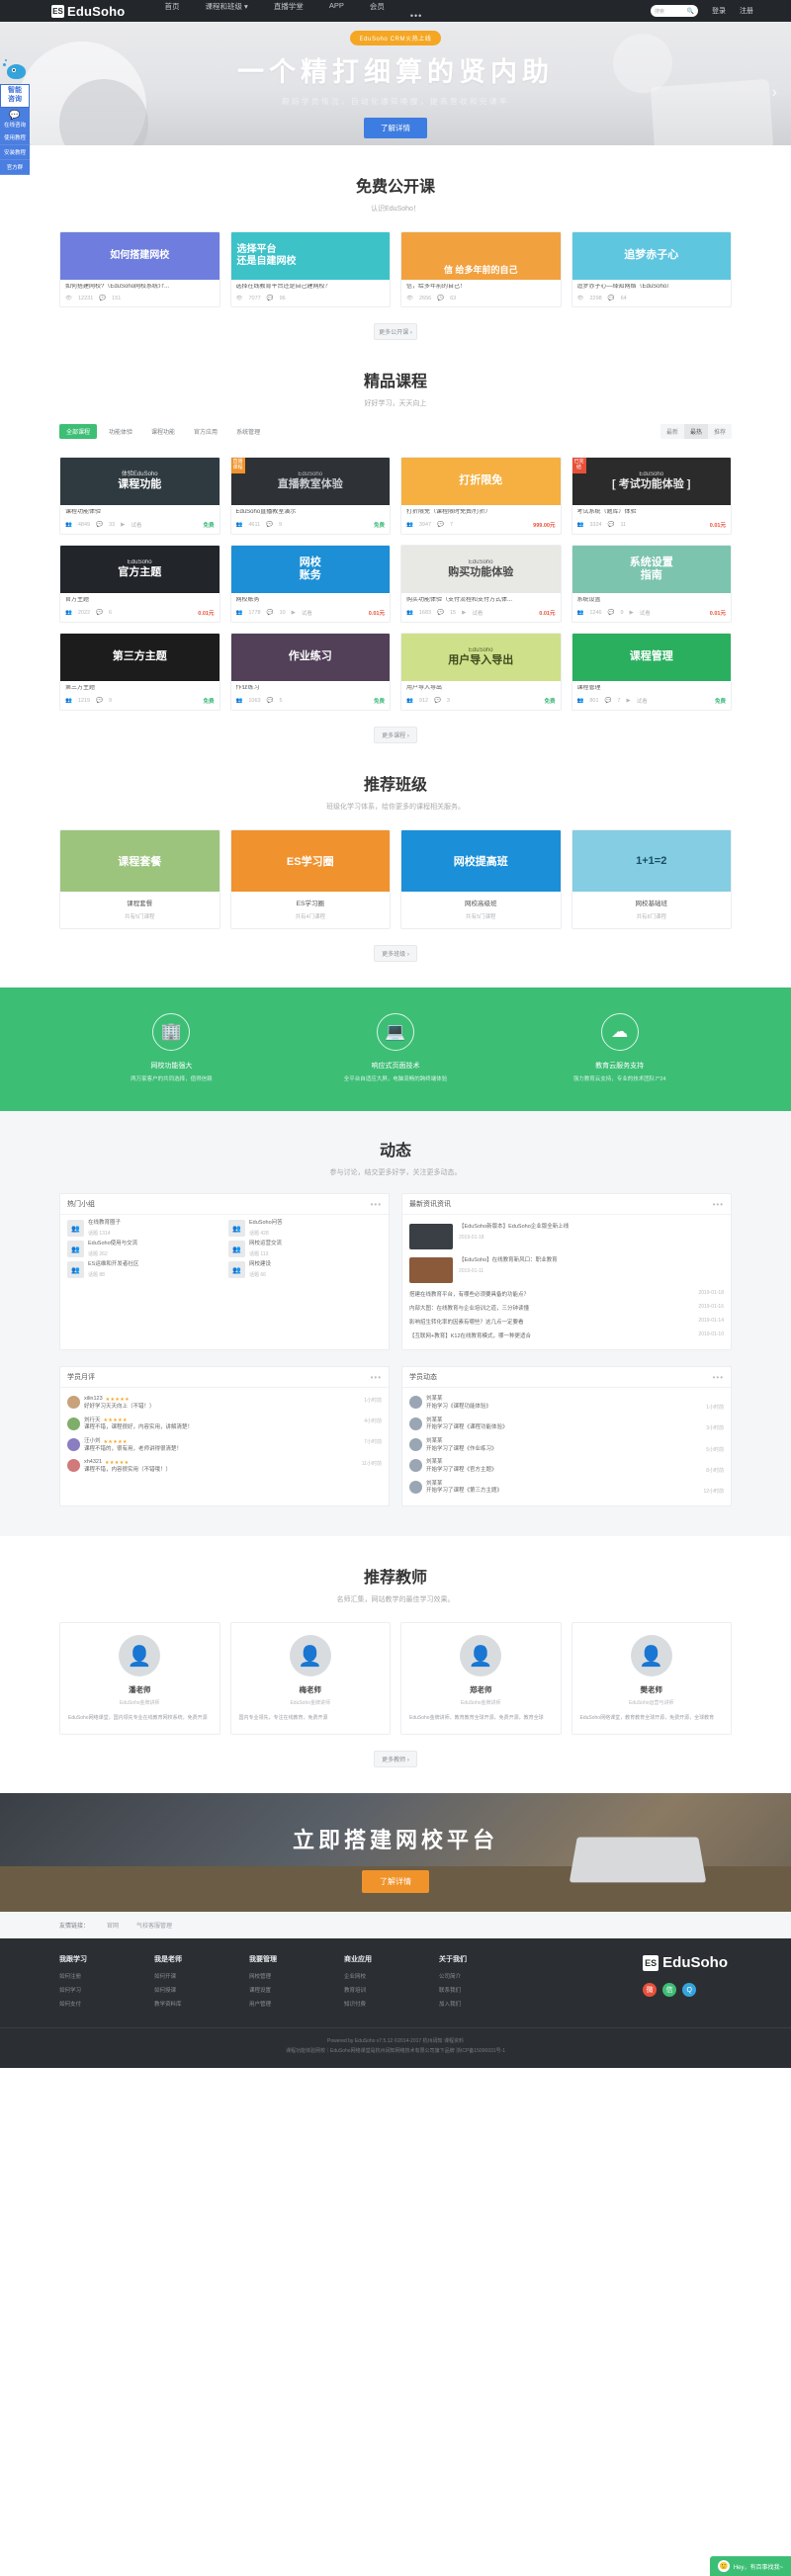 This screenshot has height=2576, width=791. I want to click on open-course-card: 信 给多年前的自己 信，给多年前的自己！ 👁 2656 💬 63, so click(481, 269).